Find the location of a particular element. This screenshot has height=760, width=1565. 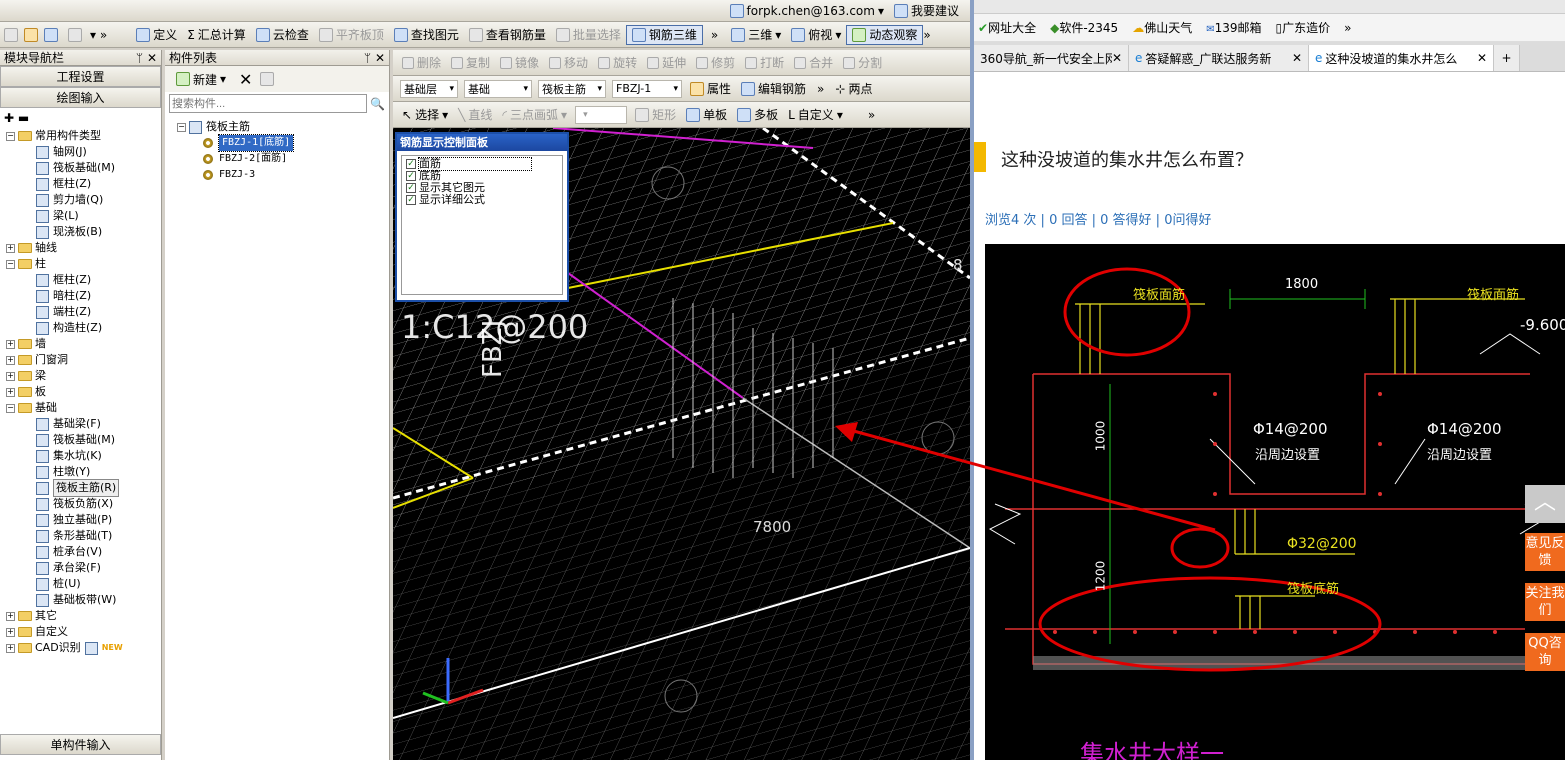

copy-button: 复制 is located at coordinates (470, 63).